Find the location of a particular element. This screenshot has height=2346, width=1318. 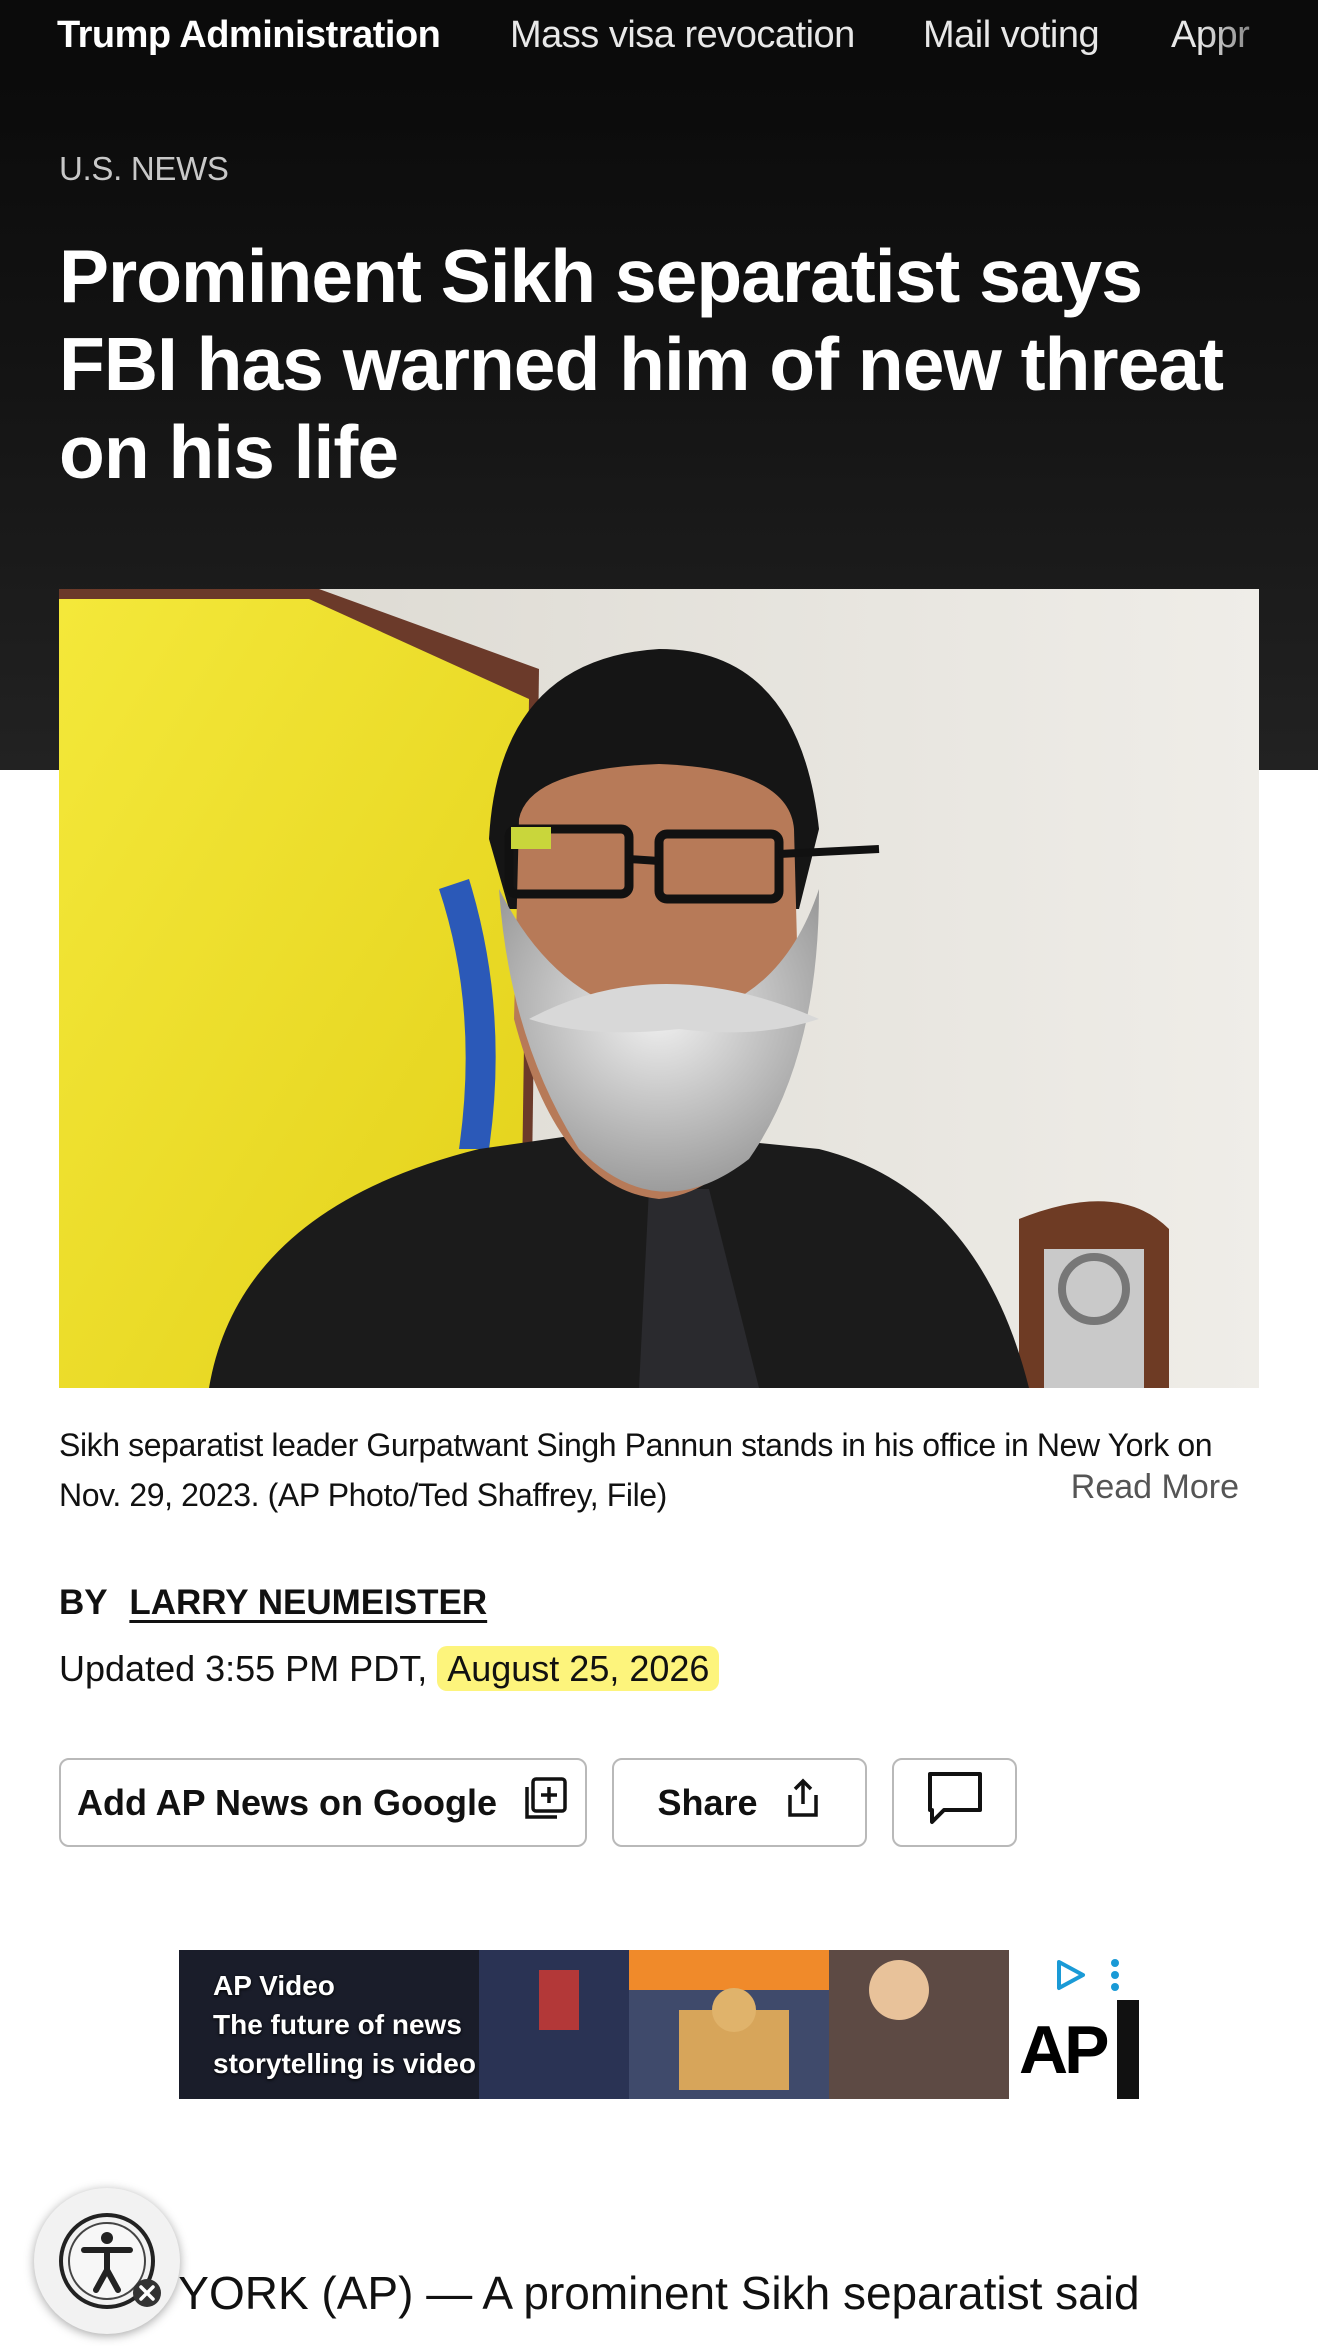

add-box-icon is located at coordinates (546, 1802).